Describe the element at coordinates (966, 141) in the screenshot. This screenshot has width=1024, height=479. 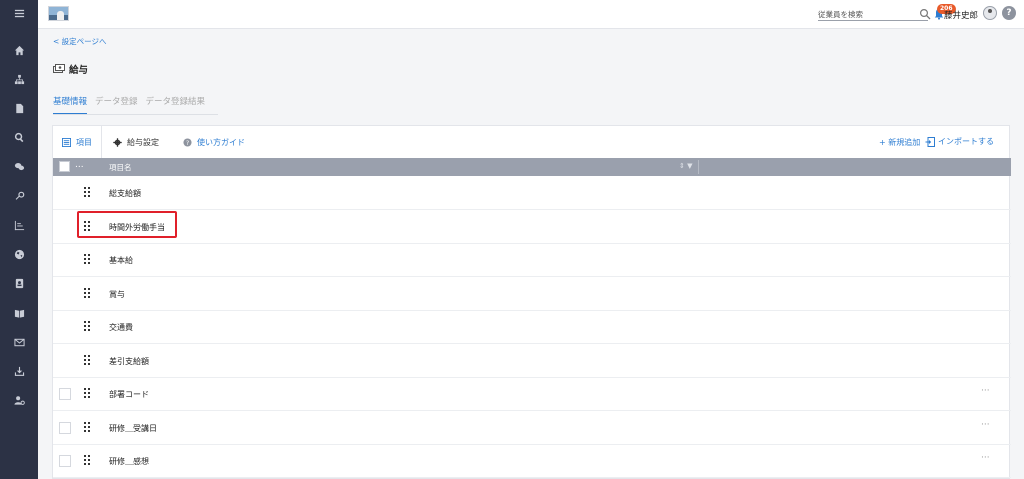
I see `import-label: インポートする` at that location.